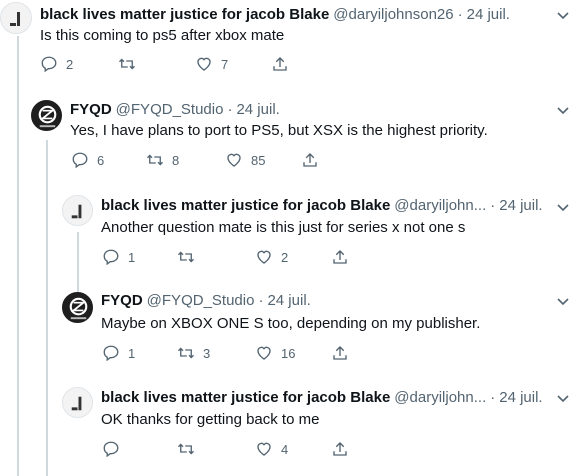 The image size is (581, 476). Describe the element at coordinates (201, 160) in the screenshot. I see `tweet-actions: 6 8 85` at that location.